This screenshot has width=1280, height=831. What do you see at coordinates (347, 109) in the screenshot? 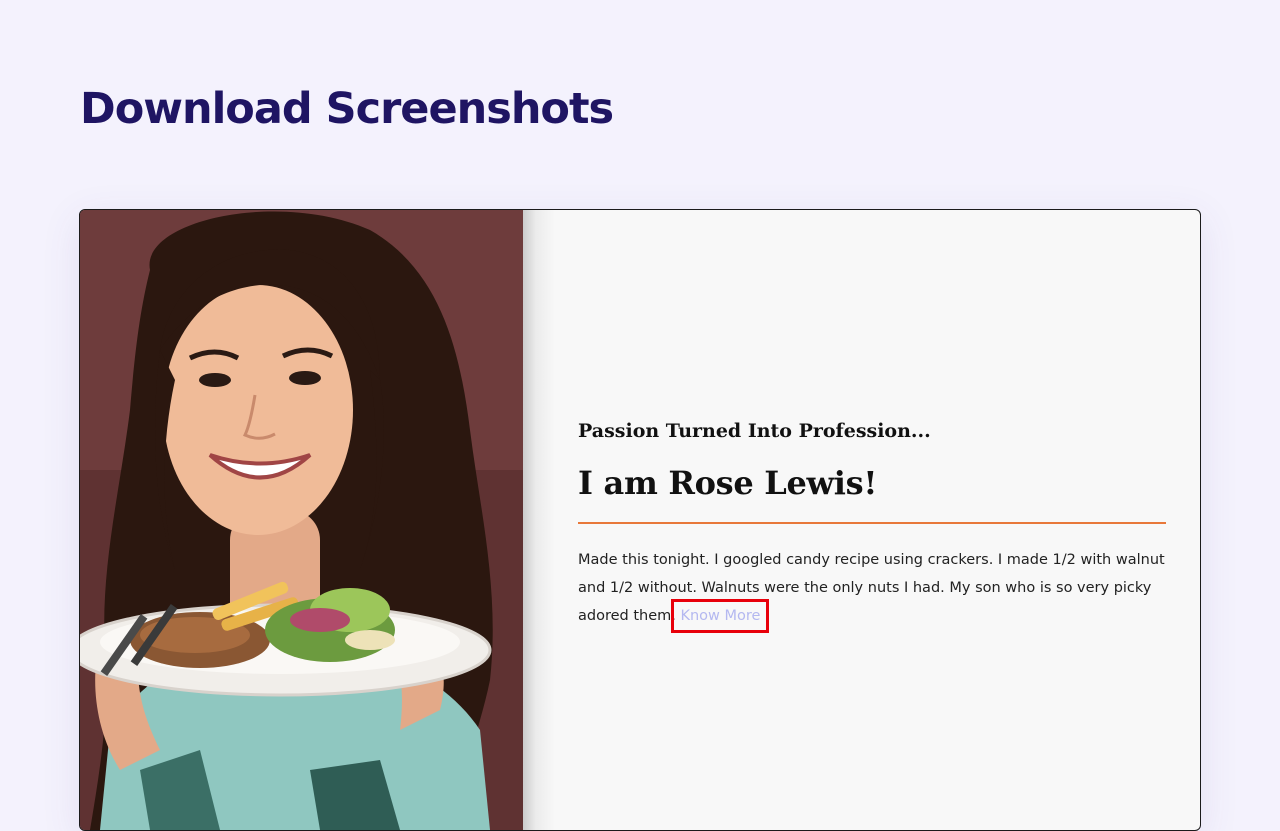
I see `page-title: Download Screenshots` at bounding box center [347, 109].